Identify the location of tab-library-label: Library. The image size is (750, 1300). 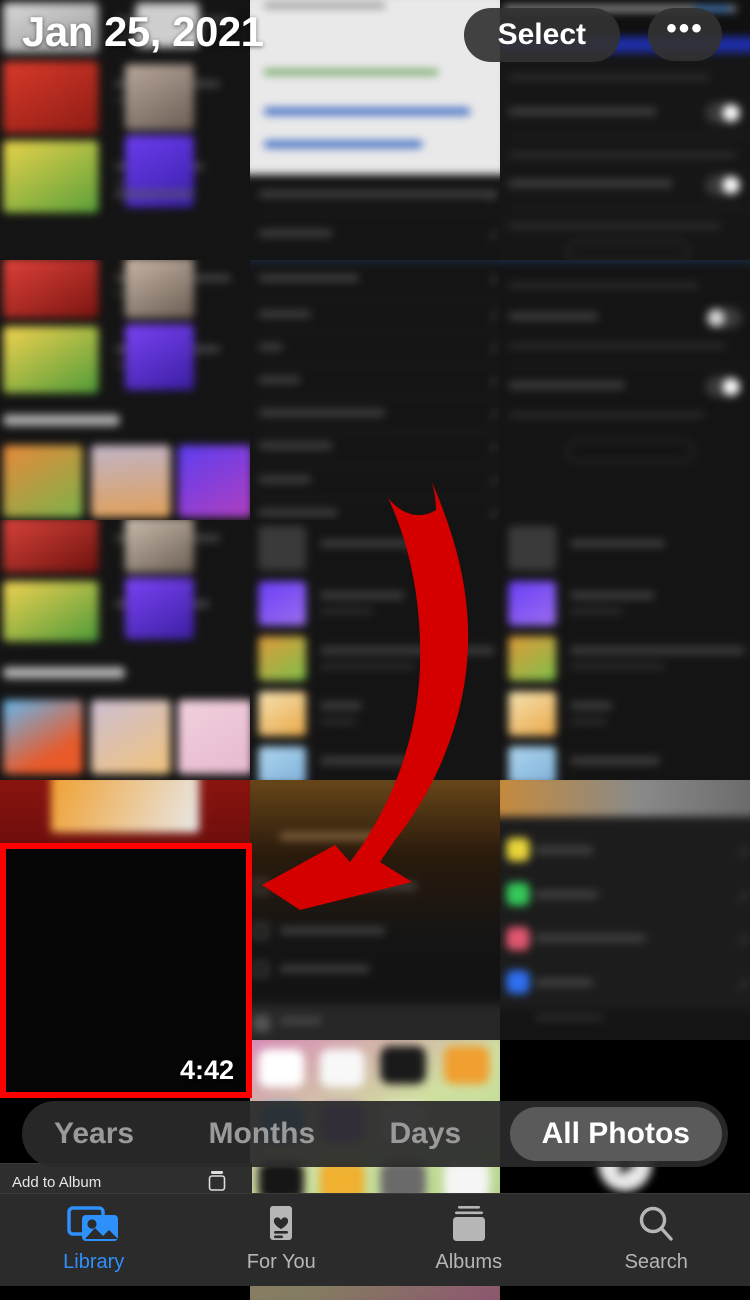
(93, 1262).